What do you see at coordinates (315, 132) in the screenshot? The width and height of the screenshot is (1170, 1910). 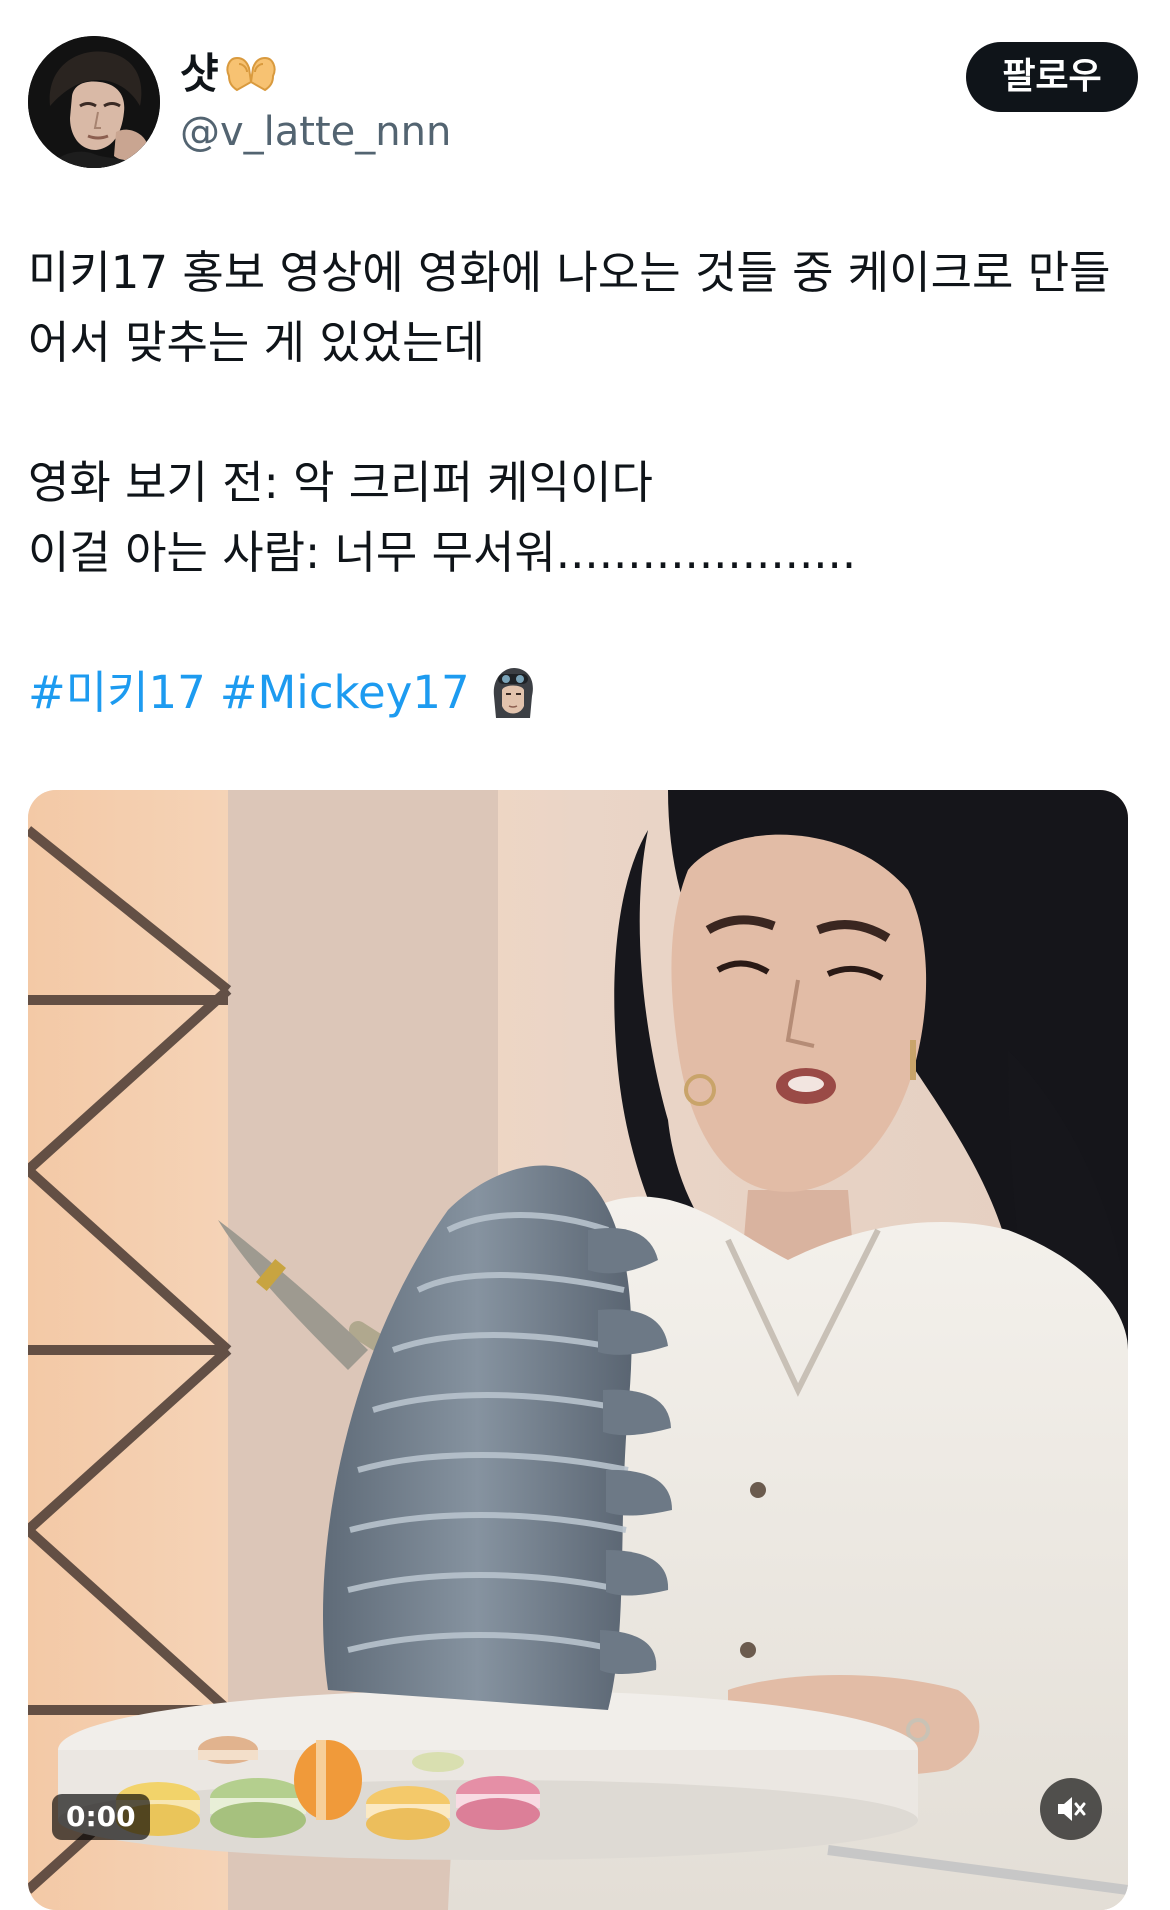 I see `user-handle: @v_latte_nnn` at bounding box center [315, 132].